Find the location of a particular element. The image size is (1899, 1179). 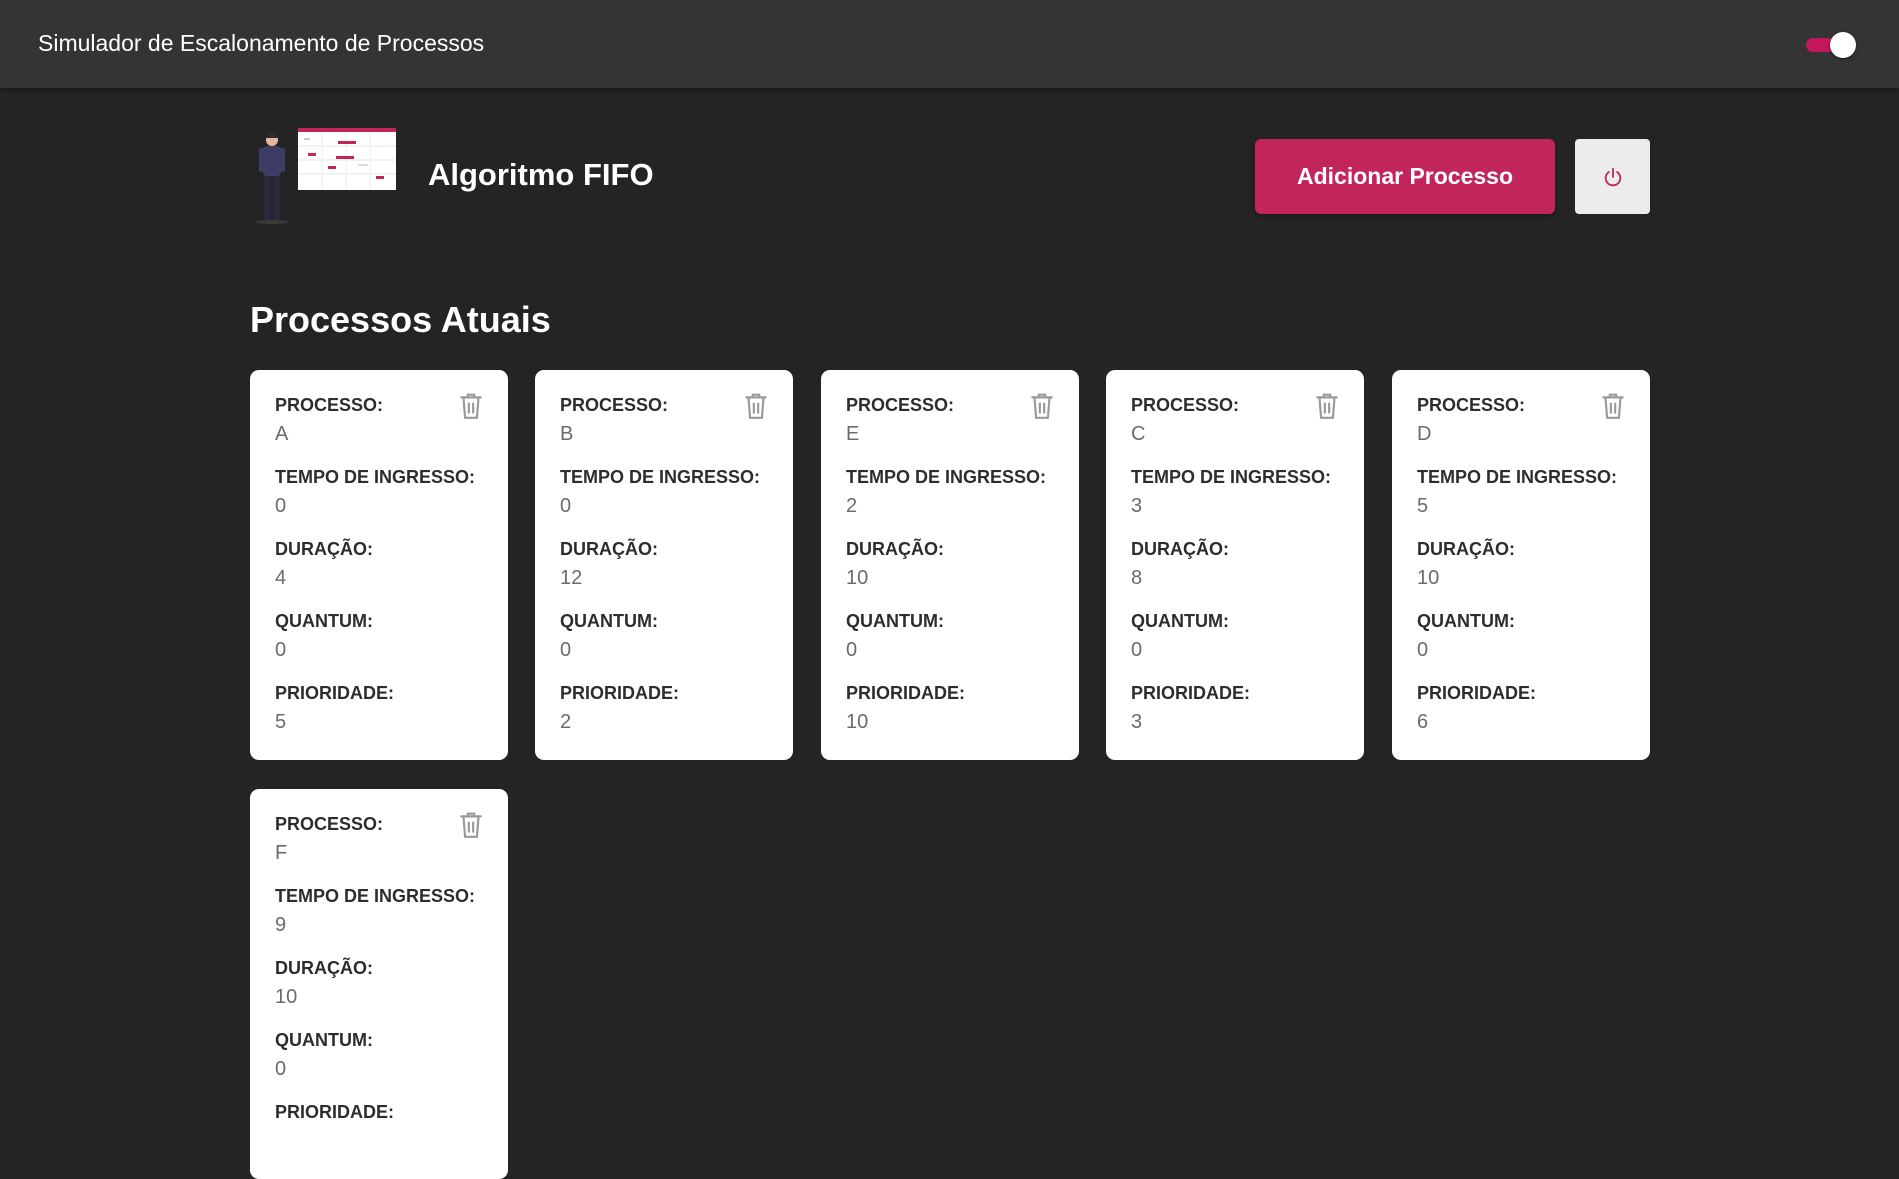

duration-value: 4 is located at coordinates (281, 578).